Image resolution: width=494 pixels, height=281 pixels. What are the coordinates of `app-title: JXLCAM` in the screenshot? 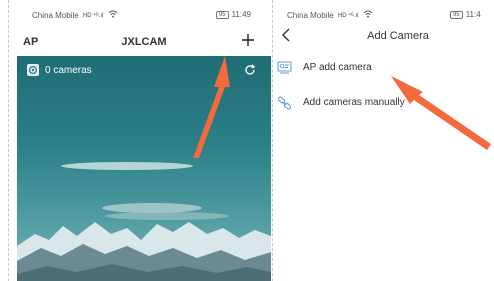 It's located at (144, 42).